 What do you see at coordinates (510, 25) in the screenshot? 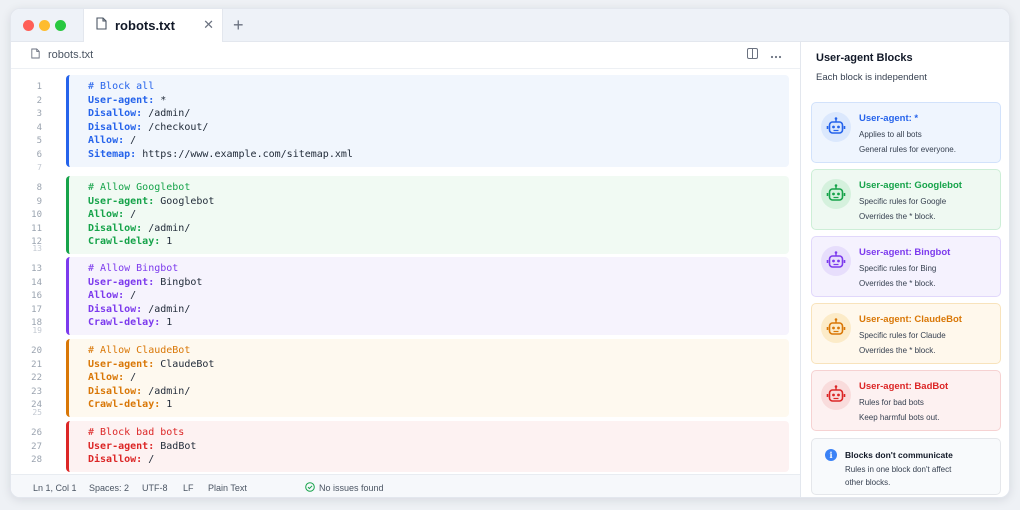
I see `title-bar: robots.txt ✕ +` at bounding box center [510, 25].